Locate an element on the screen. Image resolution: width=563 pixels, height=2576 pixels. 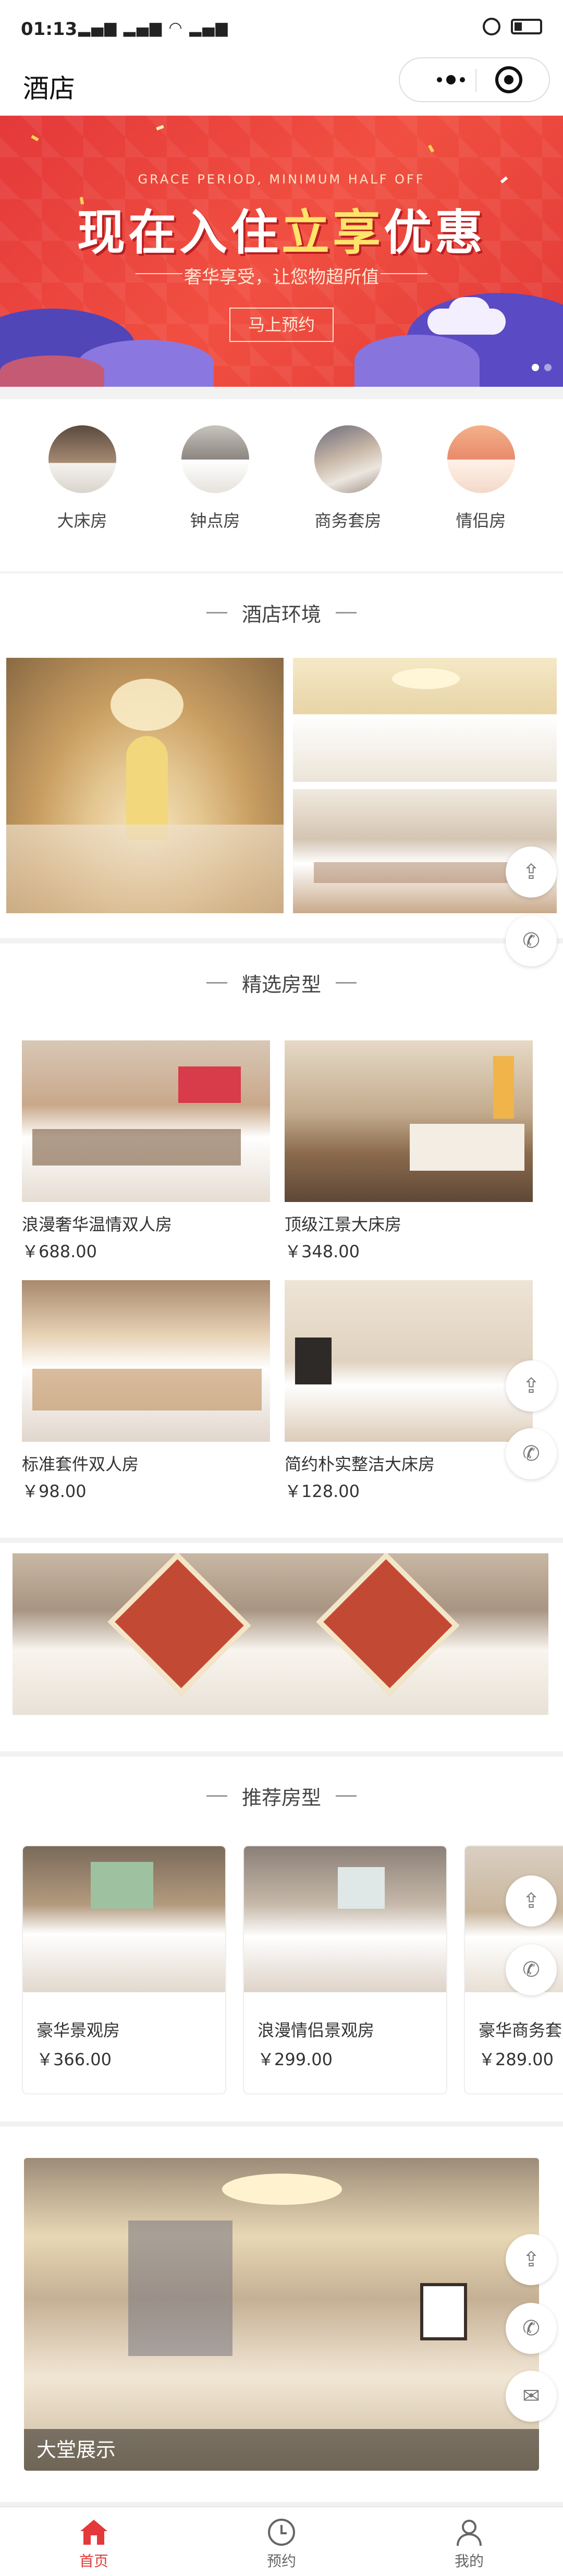
section-title: 精选房型 is located at coordinates (281, 984).